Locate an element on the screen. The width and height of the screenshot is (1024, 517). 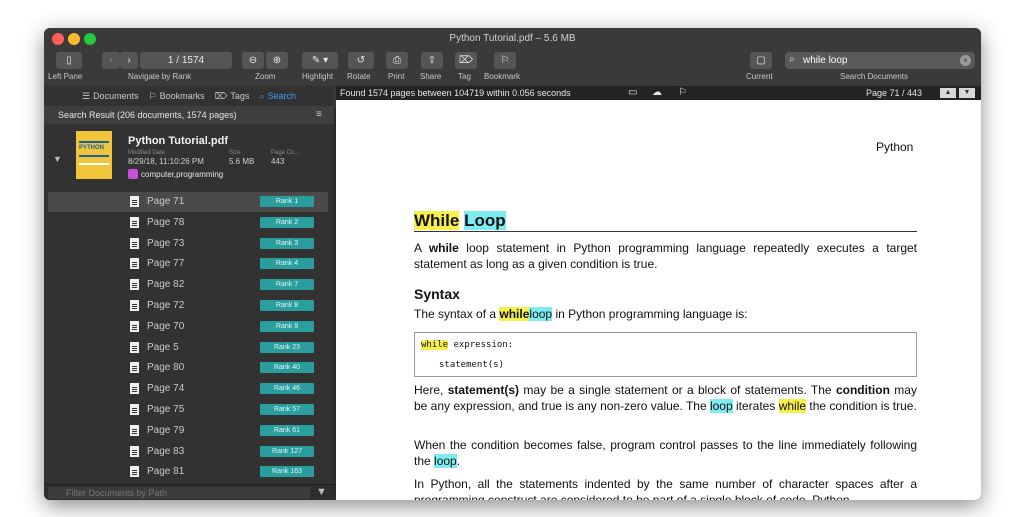
page-result-row: Page 77 Rank 4 is located at coordinates (188, 264).